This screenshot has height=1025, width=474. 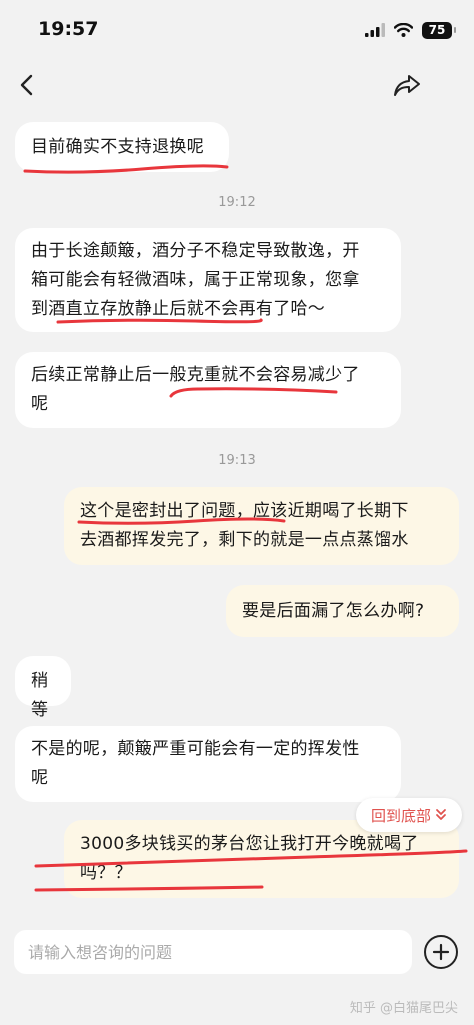 I want to click on message-line: 由于长途颠簸，酒分子不稳定导致散逸，开, so click(x=195, y=251).